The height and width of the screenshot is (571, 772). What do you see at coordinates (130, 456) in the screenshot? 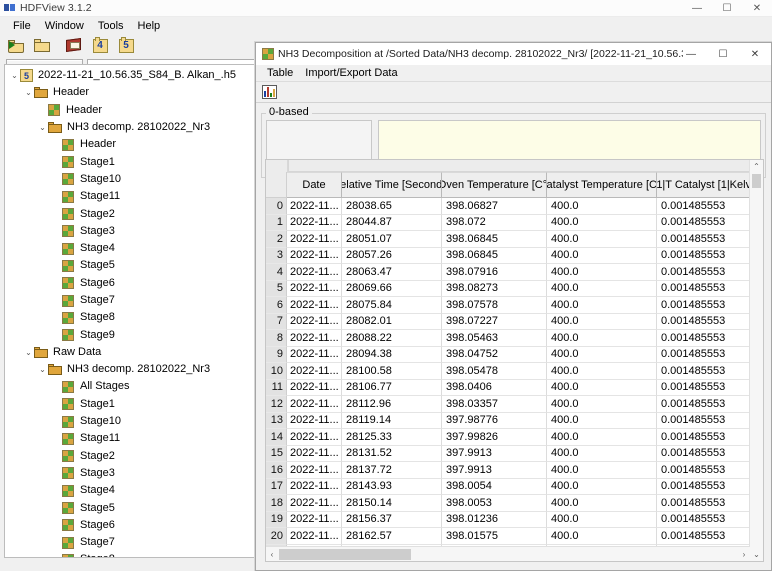
I see `tree-item: Stage2` at bounding box center [130, 456].